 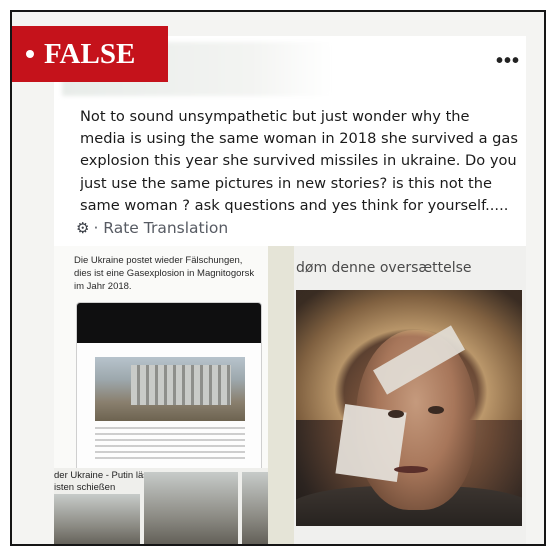 What do you see at coordinates (85, 487) in the screenshot?
I see `footer-line: isten schießen` at bounding box center [85, 487].